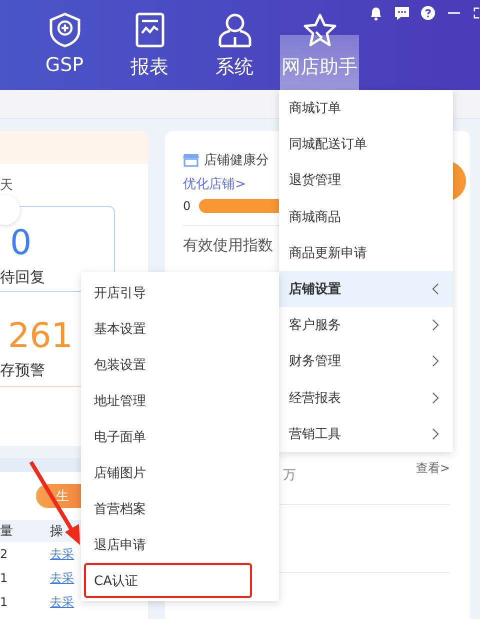  What do you see at coordinates (6, 185) in the screenshot?
I see `period-label: 天` at bounding box center [6, 185].